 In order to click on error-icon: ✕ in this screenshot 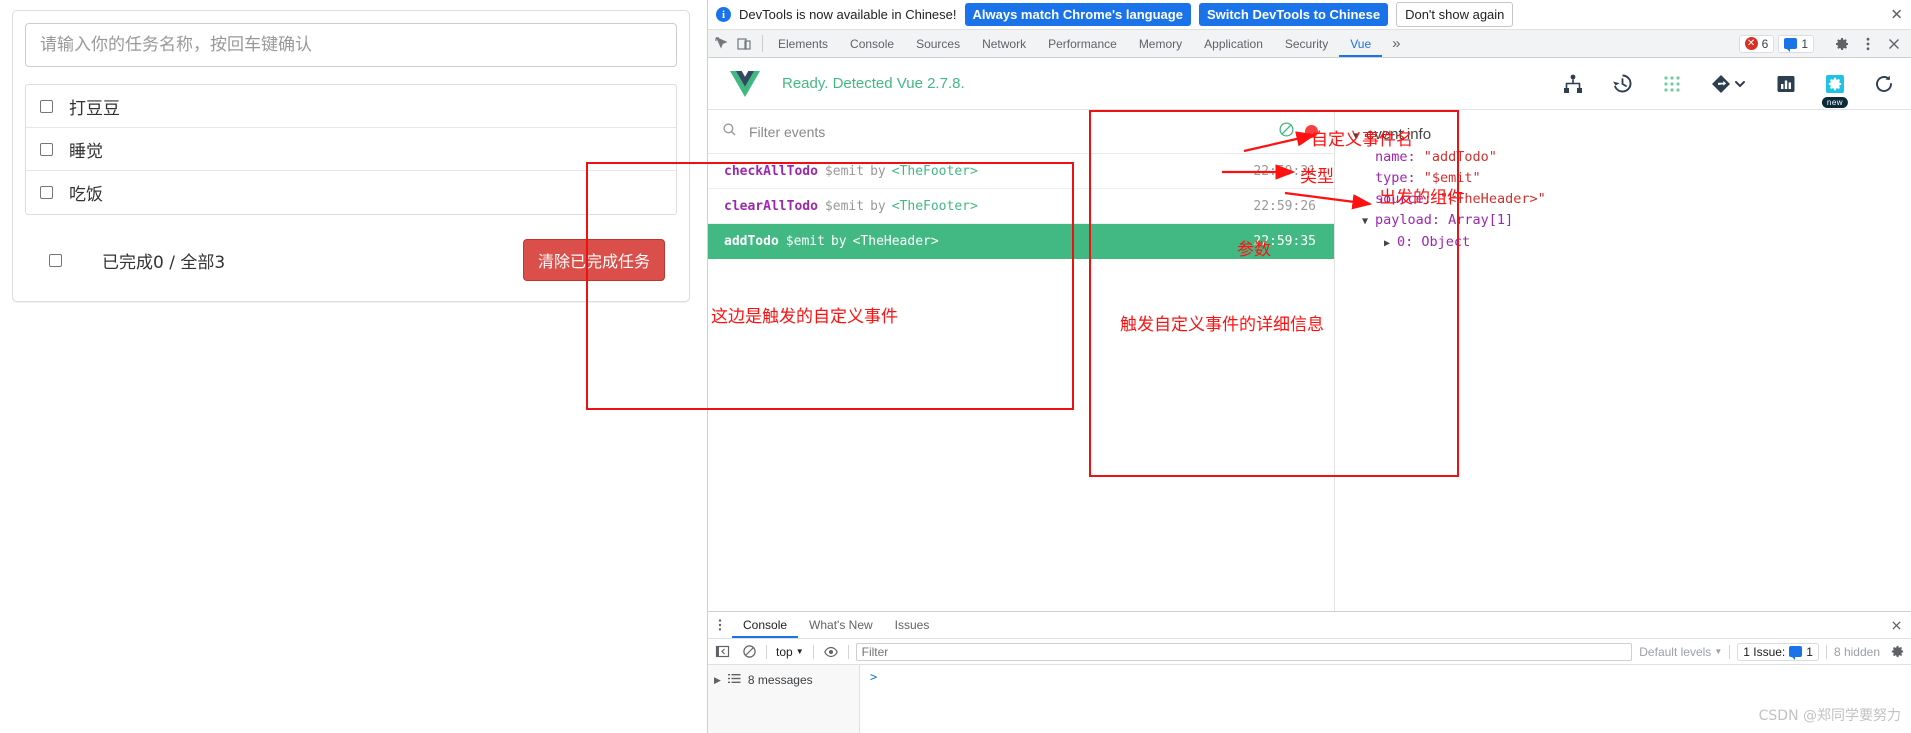, I will do `click(1751, 43)`.